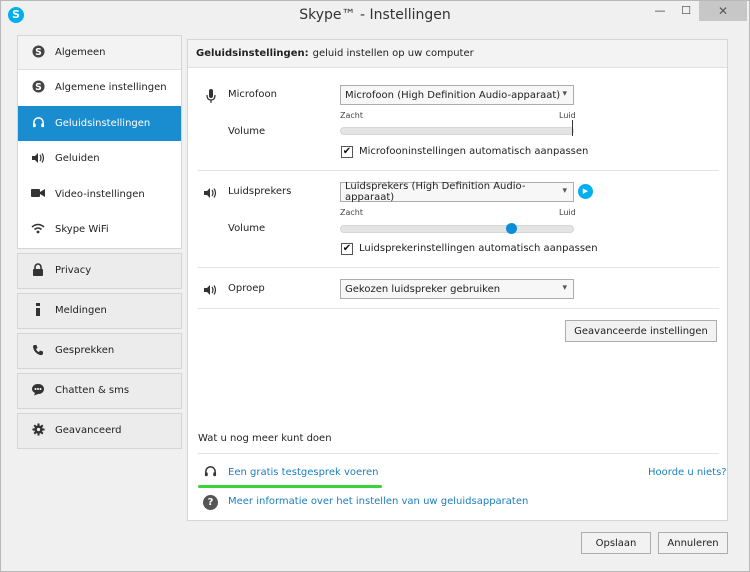  What do you see at coordinates (253, 94) in the screenshot?
I see `microphone-label: Microfoon` at bounding box center [253, 94].